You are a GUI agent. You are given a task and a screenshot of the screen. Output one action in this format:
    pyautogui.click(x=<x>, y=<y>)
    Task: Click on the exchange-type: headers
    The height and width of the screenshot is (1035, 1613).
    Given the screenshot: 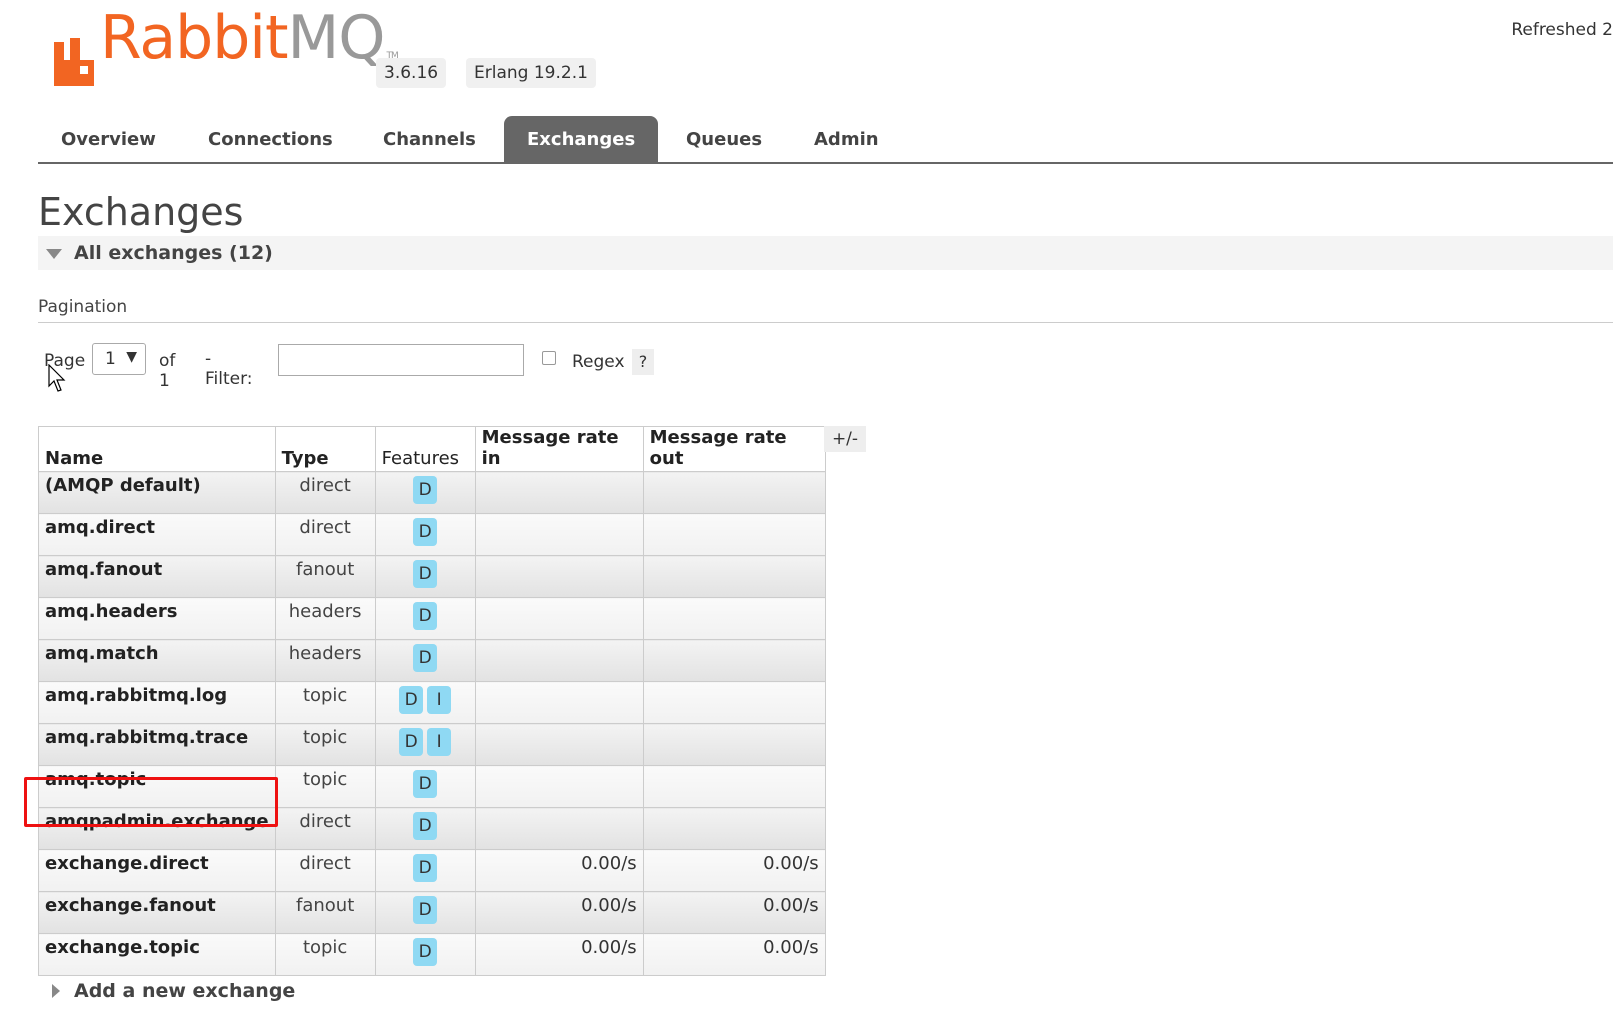 What is the action you would take?
    pyautogui.click(x=325, y=660)
    